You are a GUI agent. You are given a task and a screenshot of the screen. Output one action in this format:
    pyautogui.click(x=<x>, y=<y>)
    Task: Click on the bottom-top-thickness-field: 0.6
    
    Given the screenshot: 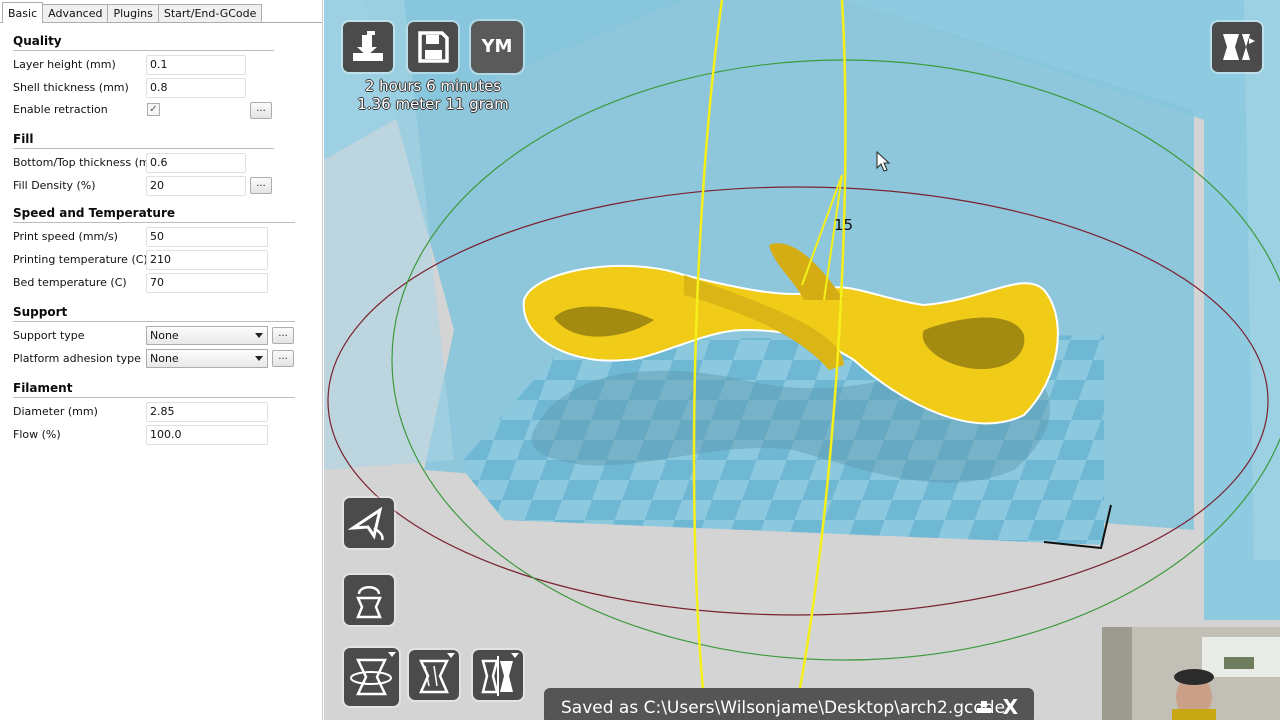 What is the action you would take?
    pyautogui.click(x=196, y=163)
    